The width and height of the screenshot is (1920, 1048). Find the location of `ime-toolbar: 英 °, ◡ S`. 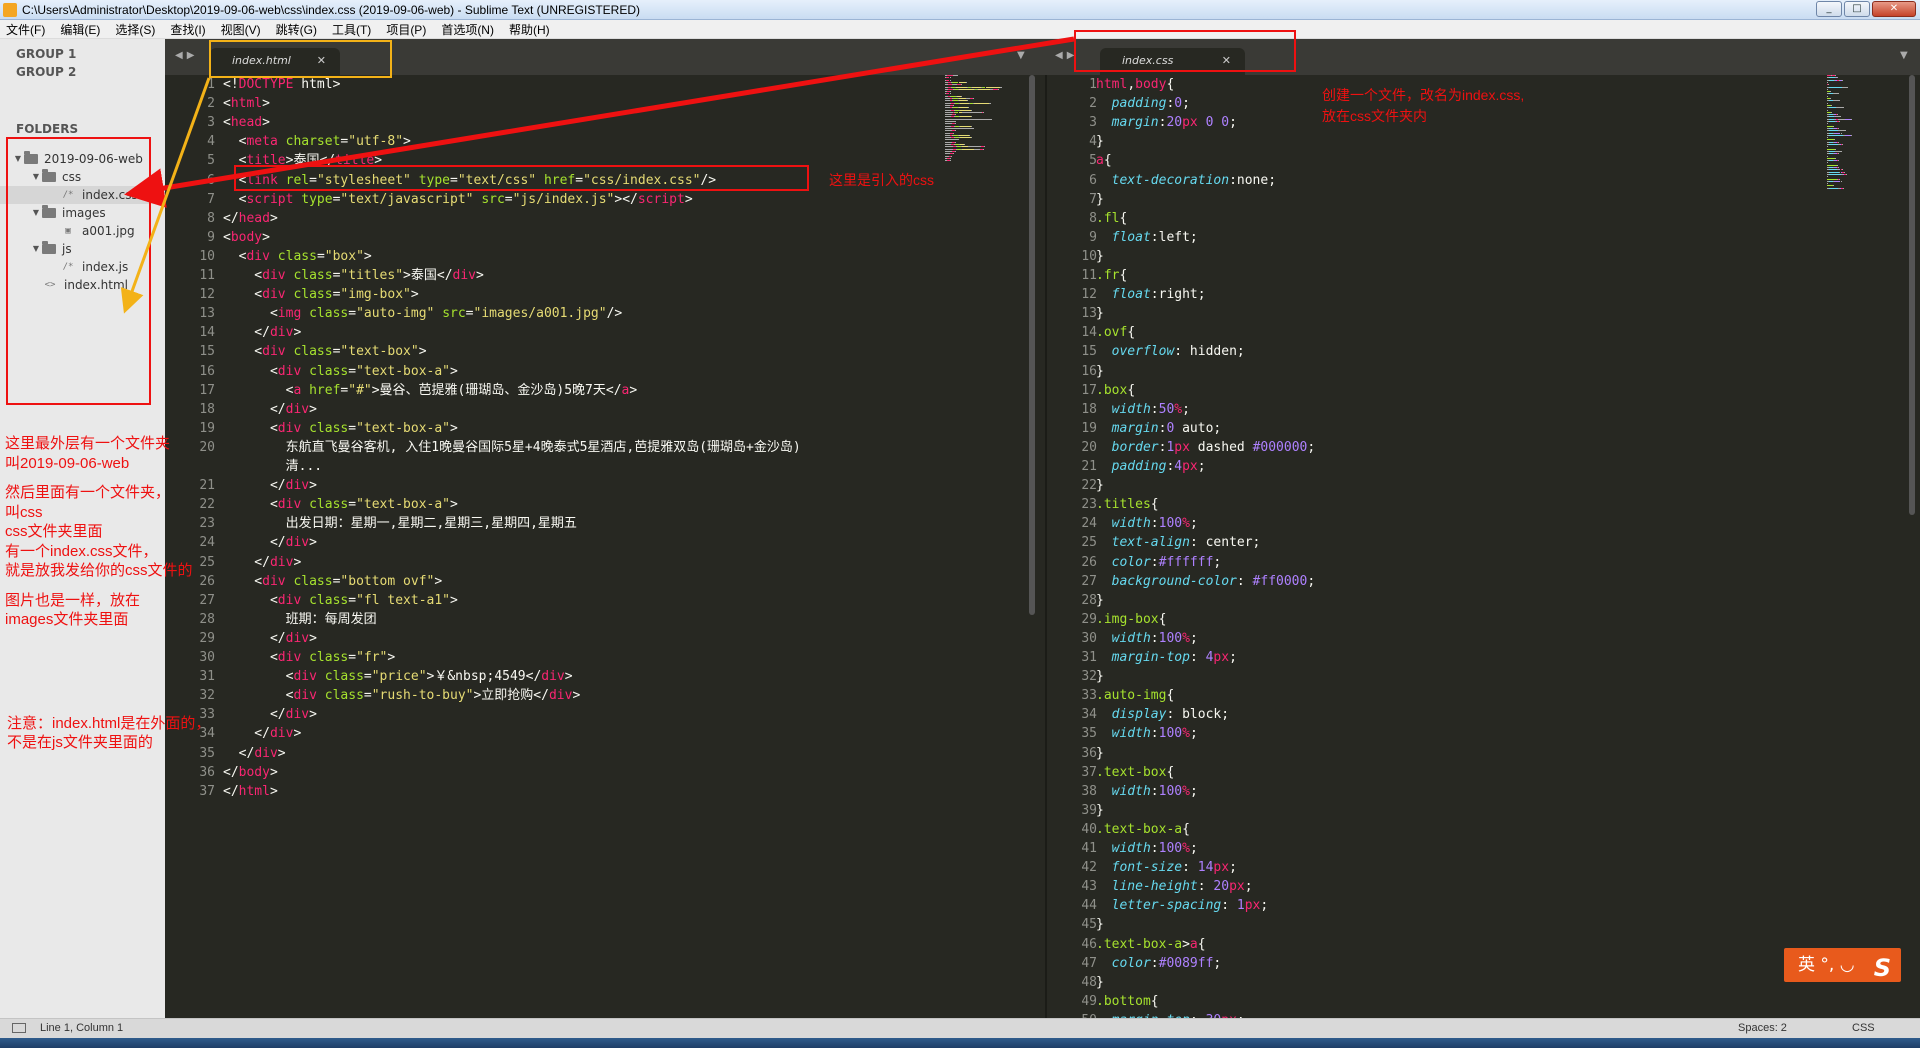

ime-toolbar: 英 °, ◡ S is located at coordinates (1842, 965).